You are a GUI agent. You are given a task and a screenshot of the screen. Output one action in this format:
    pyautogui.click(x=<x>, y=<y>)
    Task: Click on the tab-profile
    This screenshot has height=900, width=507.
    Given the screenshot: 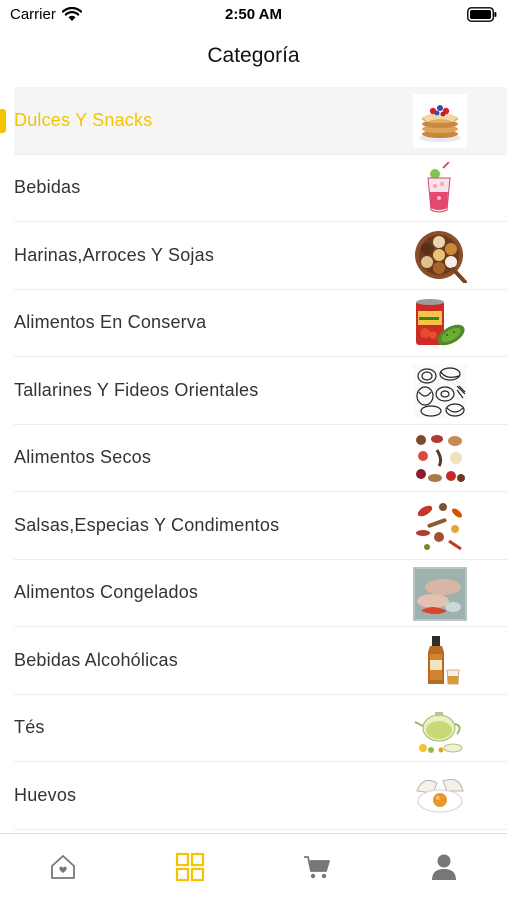 What is the action you would take?
    pyautogui.click(x=443, y=867)
    